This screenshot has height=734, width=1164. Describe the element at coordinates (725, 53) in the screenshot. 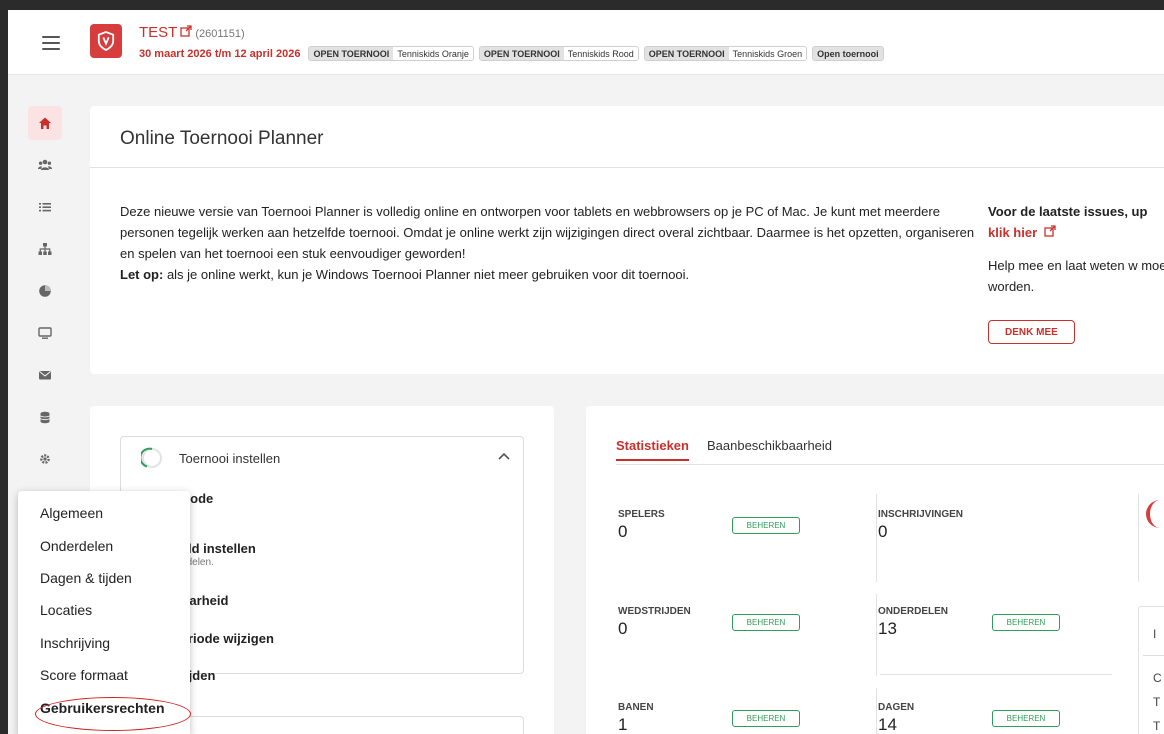

I see `event-tag: OPEN TOERNOOI Tenniskids Groen` at that location.